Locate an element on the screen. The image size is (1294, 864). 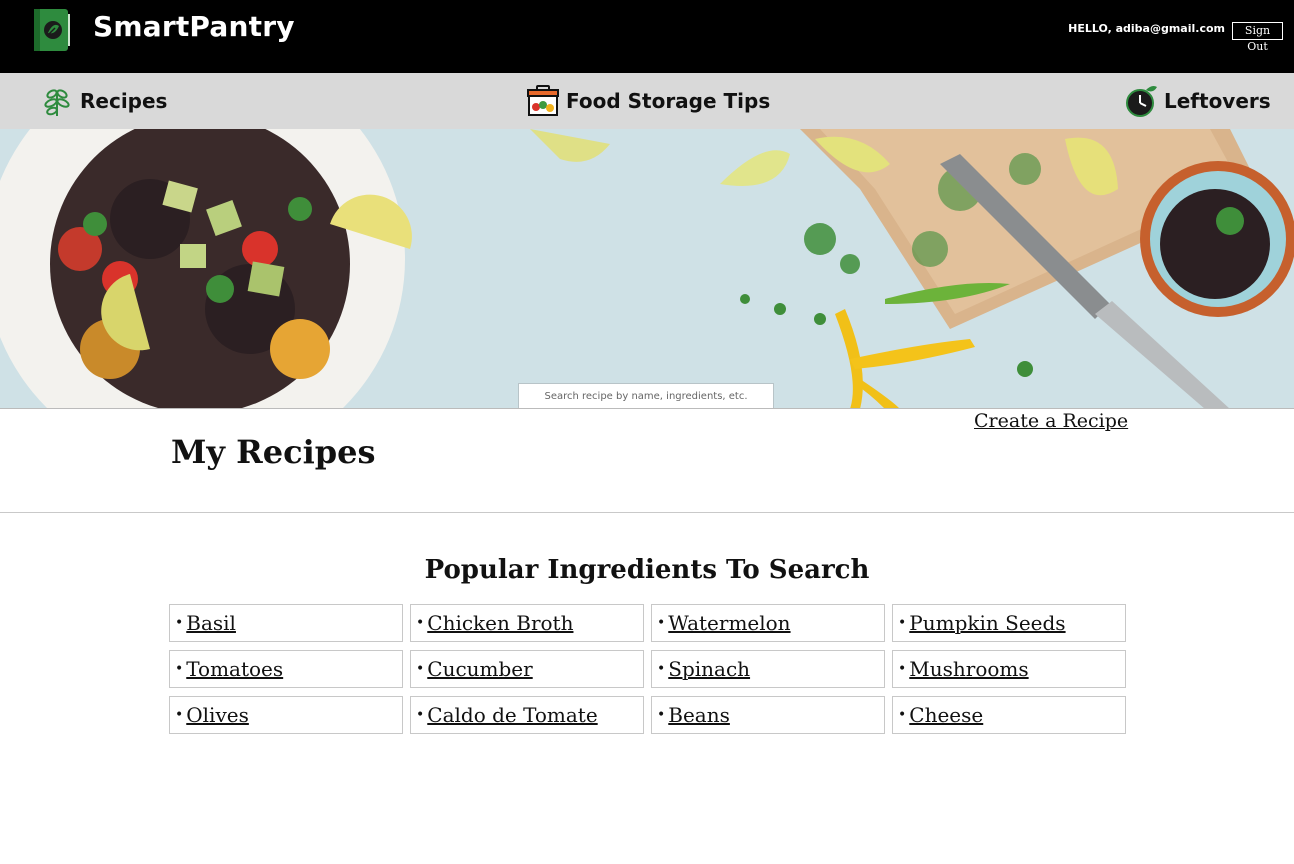
brand-name: SmartPantry is located at coordinates (194, 26).